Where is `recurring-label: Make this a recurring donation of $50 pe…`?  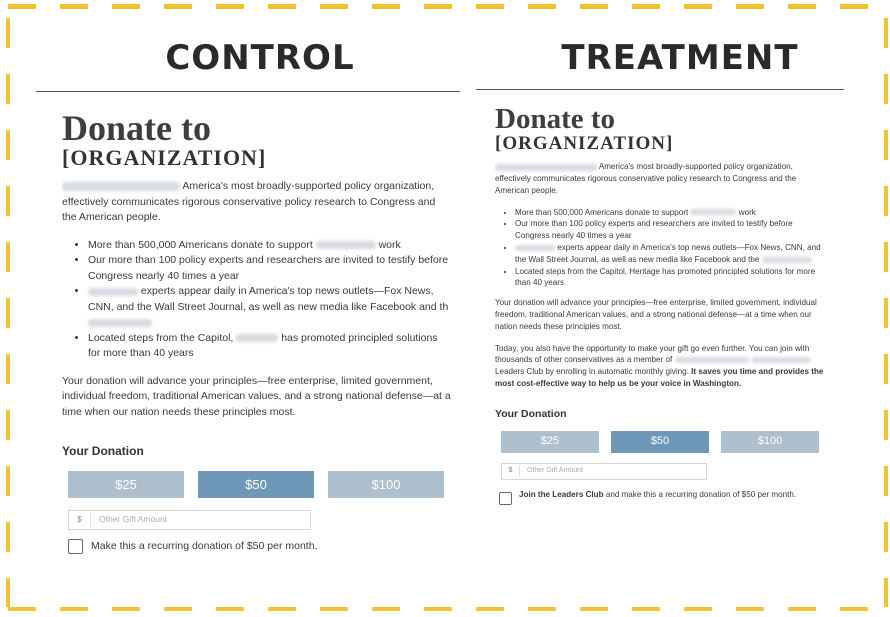
recurring-label: Make this a recurring donation of $50 pe… is located at coordinates (204, 545).